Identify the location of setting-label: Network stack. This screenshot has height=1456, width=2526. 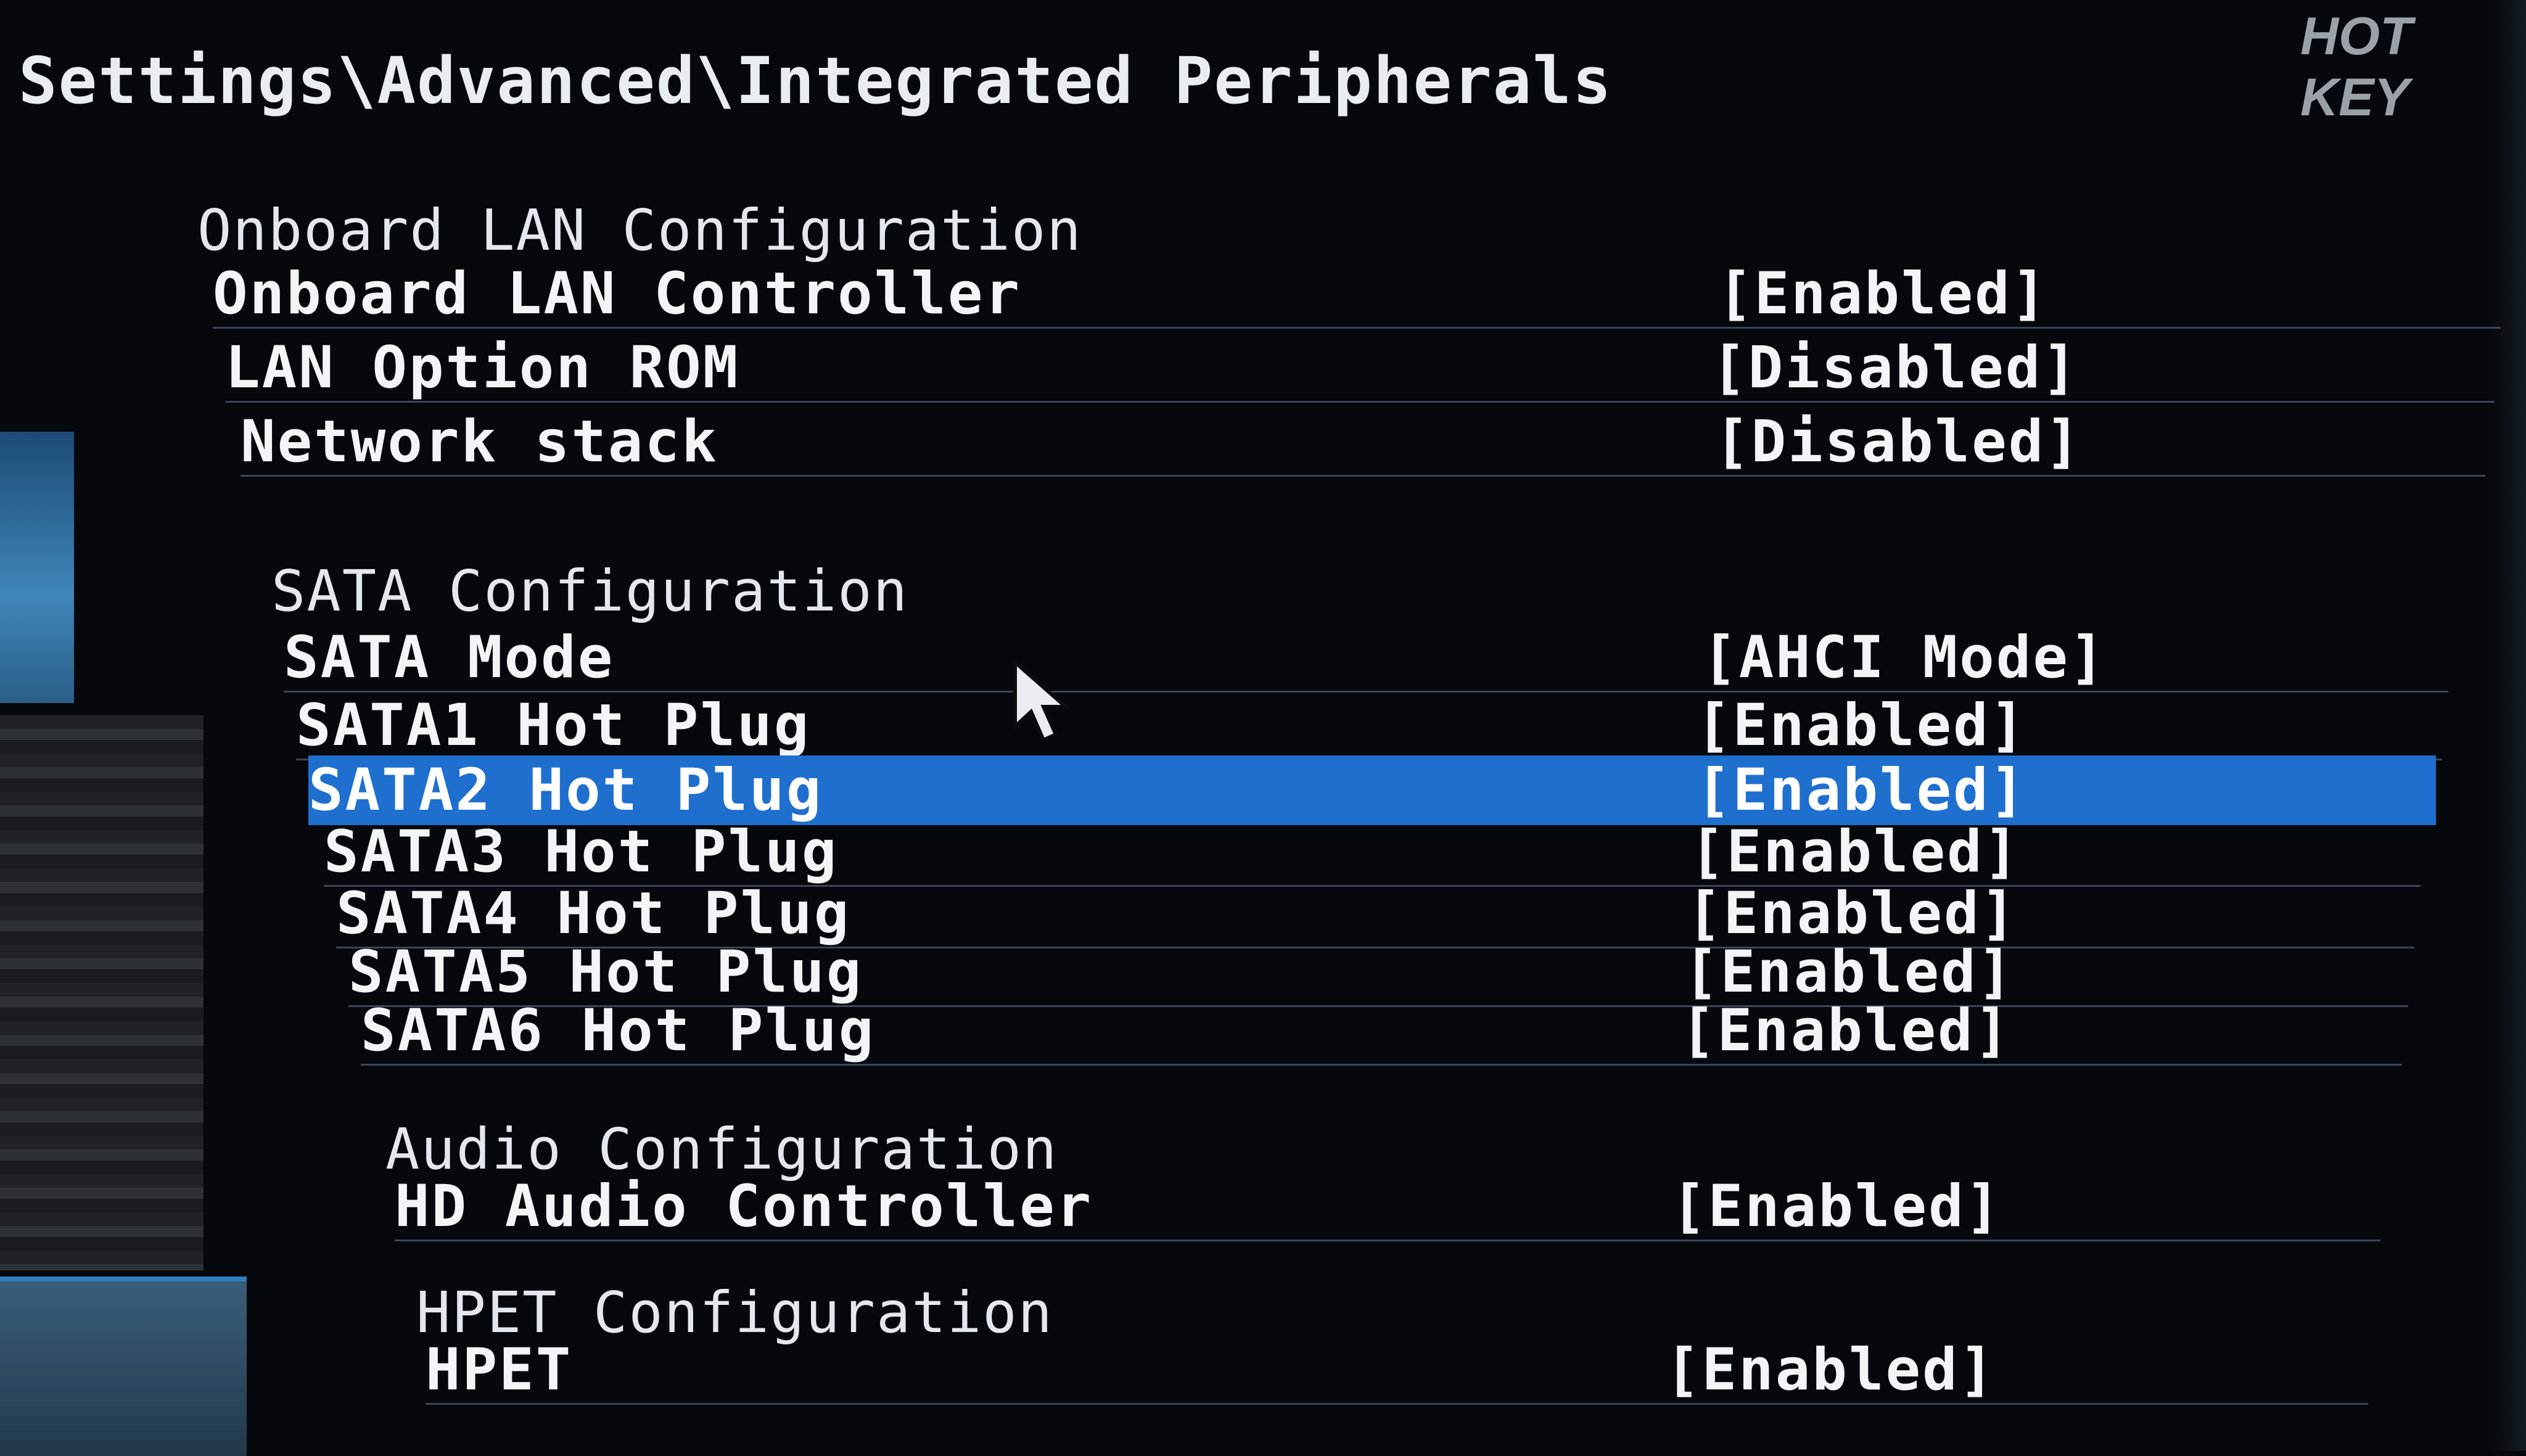
(479, 441).